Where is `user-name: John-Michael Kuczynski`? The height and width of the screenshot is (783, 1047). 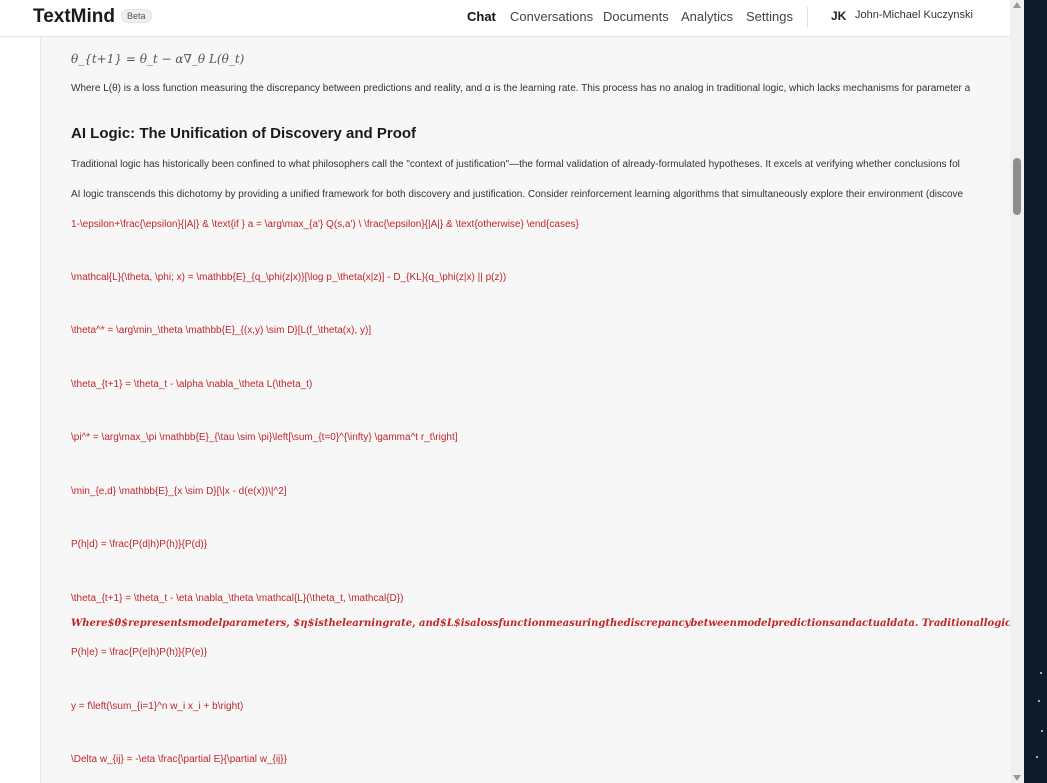 user-name: John-Michael Kuczynski is located at coordinates (914, 15).